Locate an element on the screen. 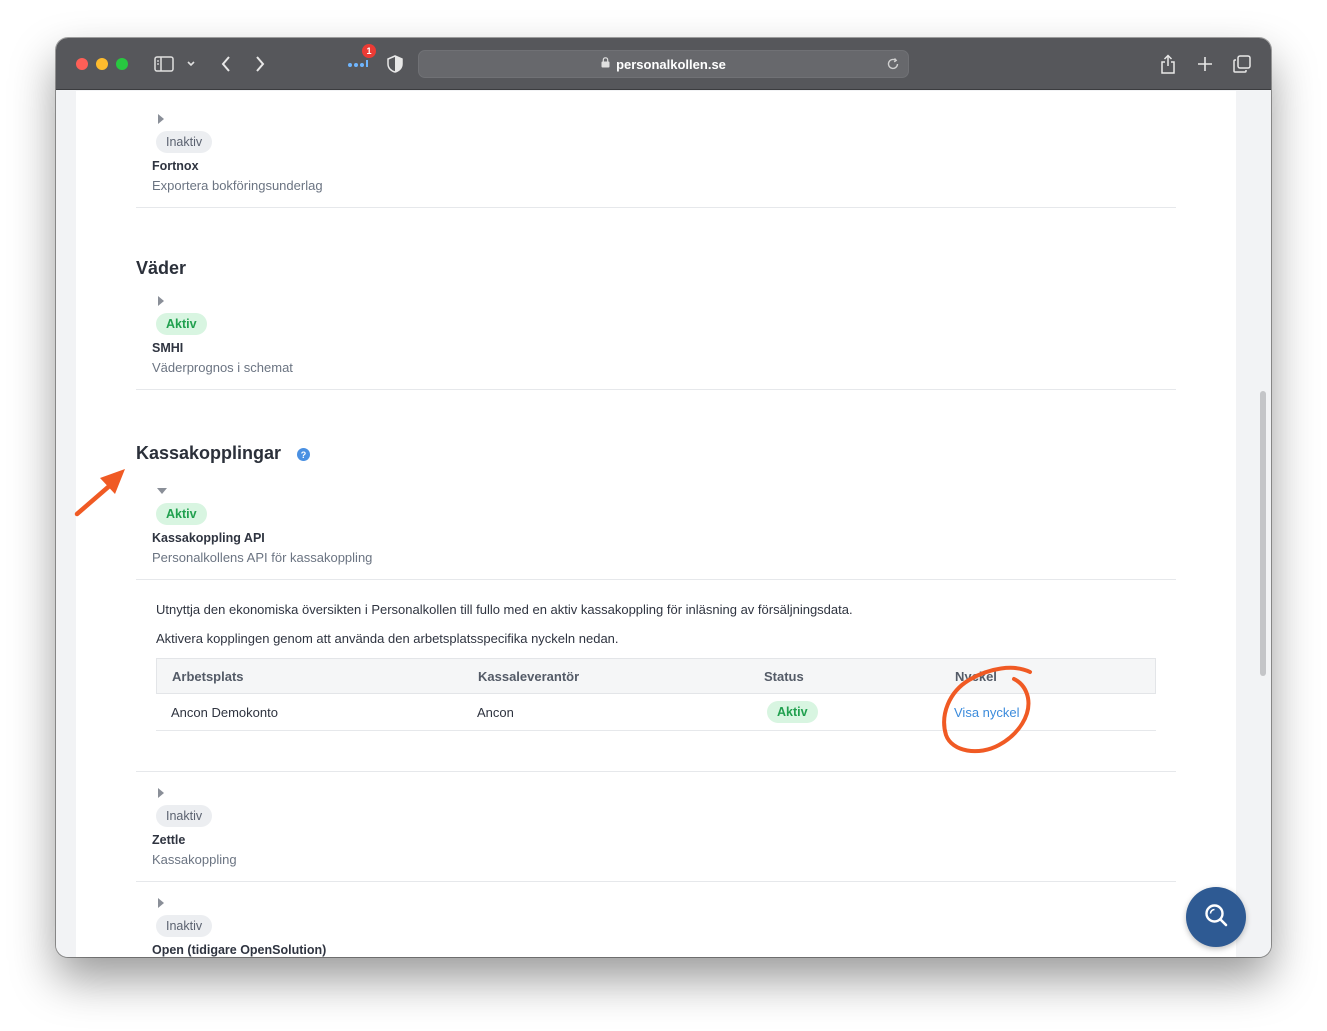  notification-badge: 1 is located at coordinates (369, 51).